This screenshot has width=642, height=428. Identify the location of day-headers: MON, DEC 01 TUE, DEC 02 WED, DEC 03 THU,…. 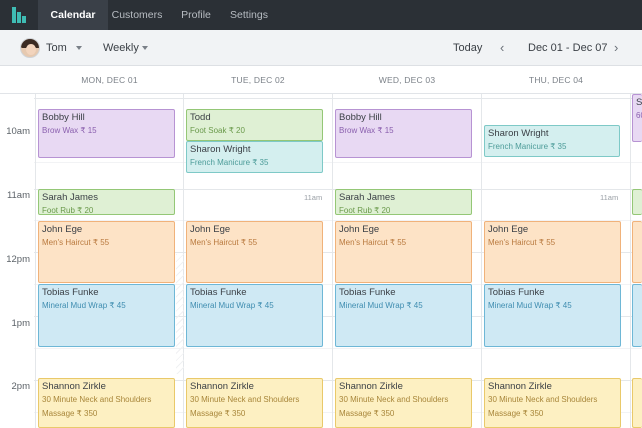
(321, 80).